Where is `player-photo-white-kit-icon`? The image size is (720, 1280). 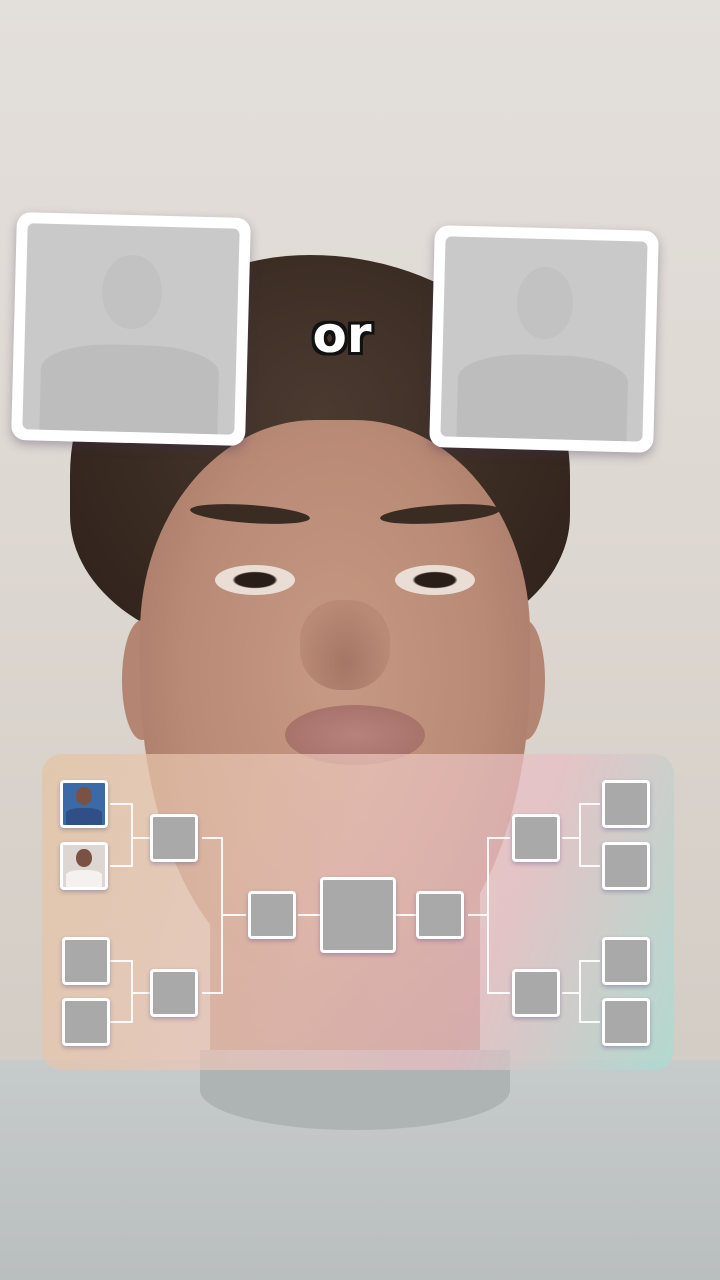
player-photo-white-kit-icon is located at coordinates (84, 858).